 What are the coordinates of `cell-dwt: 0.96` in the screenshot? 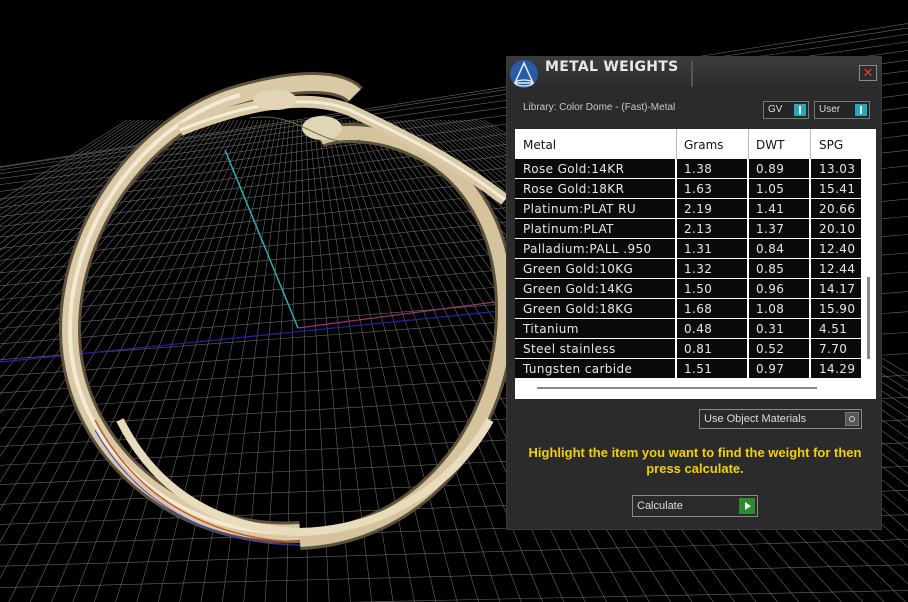 It's located at (770, 289).